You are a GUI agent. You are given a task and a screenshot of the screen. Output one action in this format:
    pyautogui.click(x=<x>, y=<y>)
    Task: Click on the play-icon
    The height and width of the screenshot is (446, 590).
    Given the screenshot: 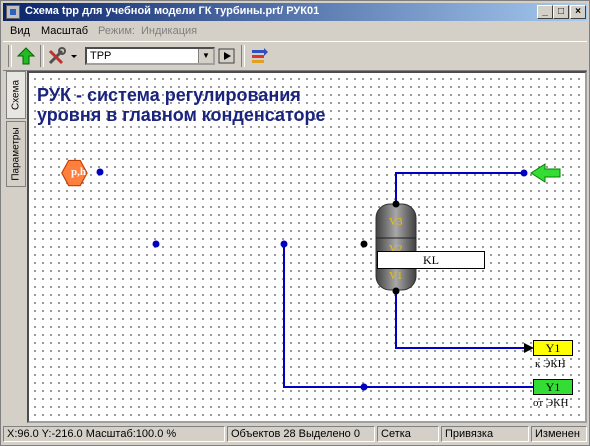 What is the action you would take?
    pyautogui.click(x=227, y=56)
    